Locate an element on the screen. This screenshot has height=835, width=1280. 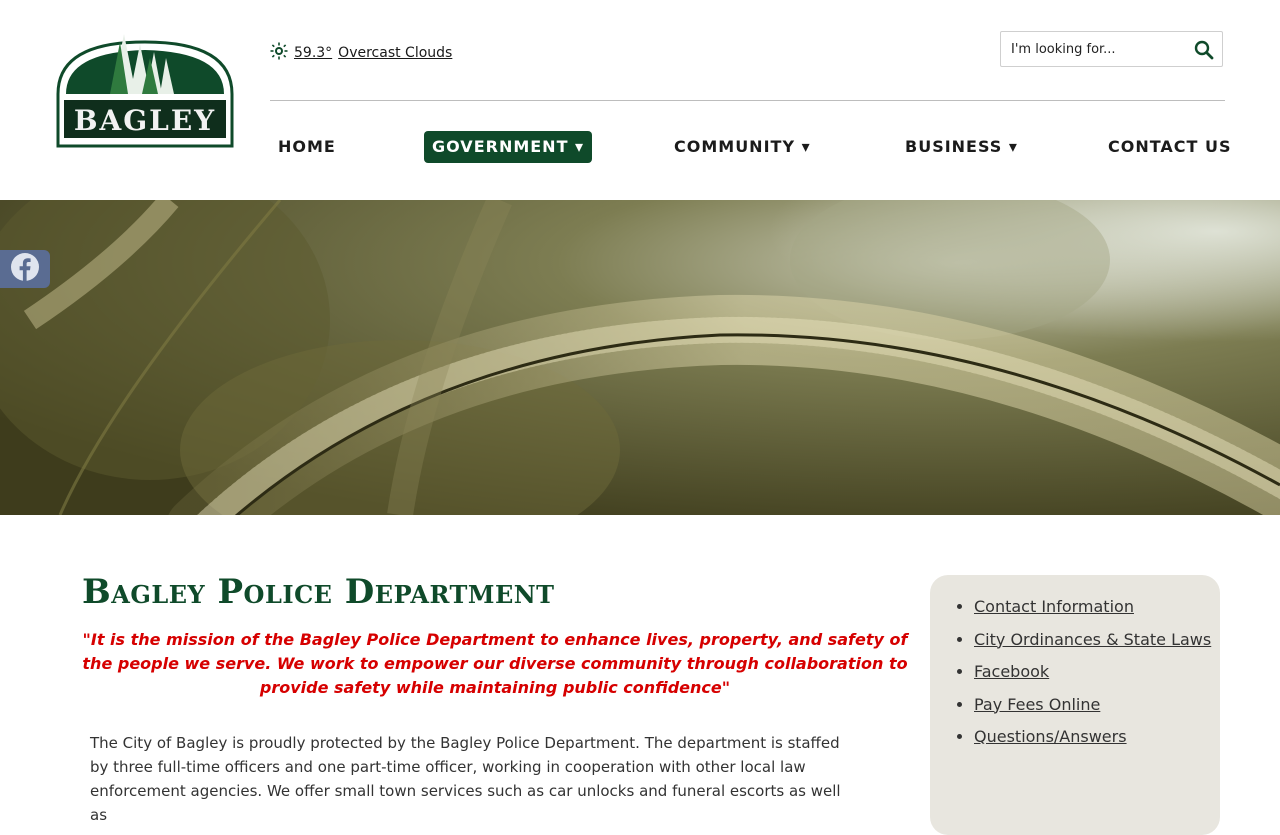
nav-business: BUSINESS ▾ is located at coordinates (961, 147).